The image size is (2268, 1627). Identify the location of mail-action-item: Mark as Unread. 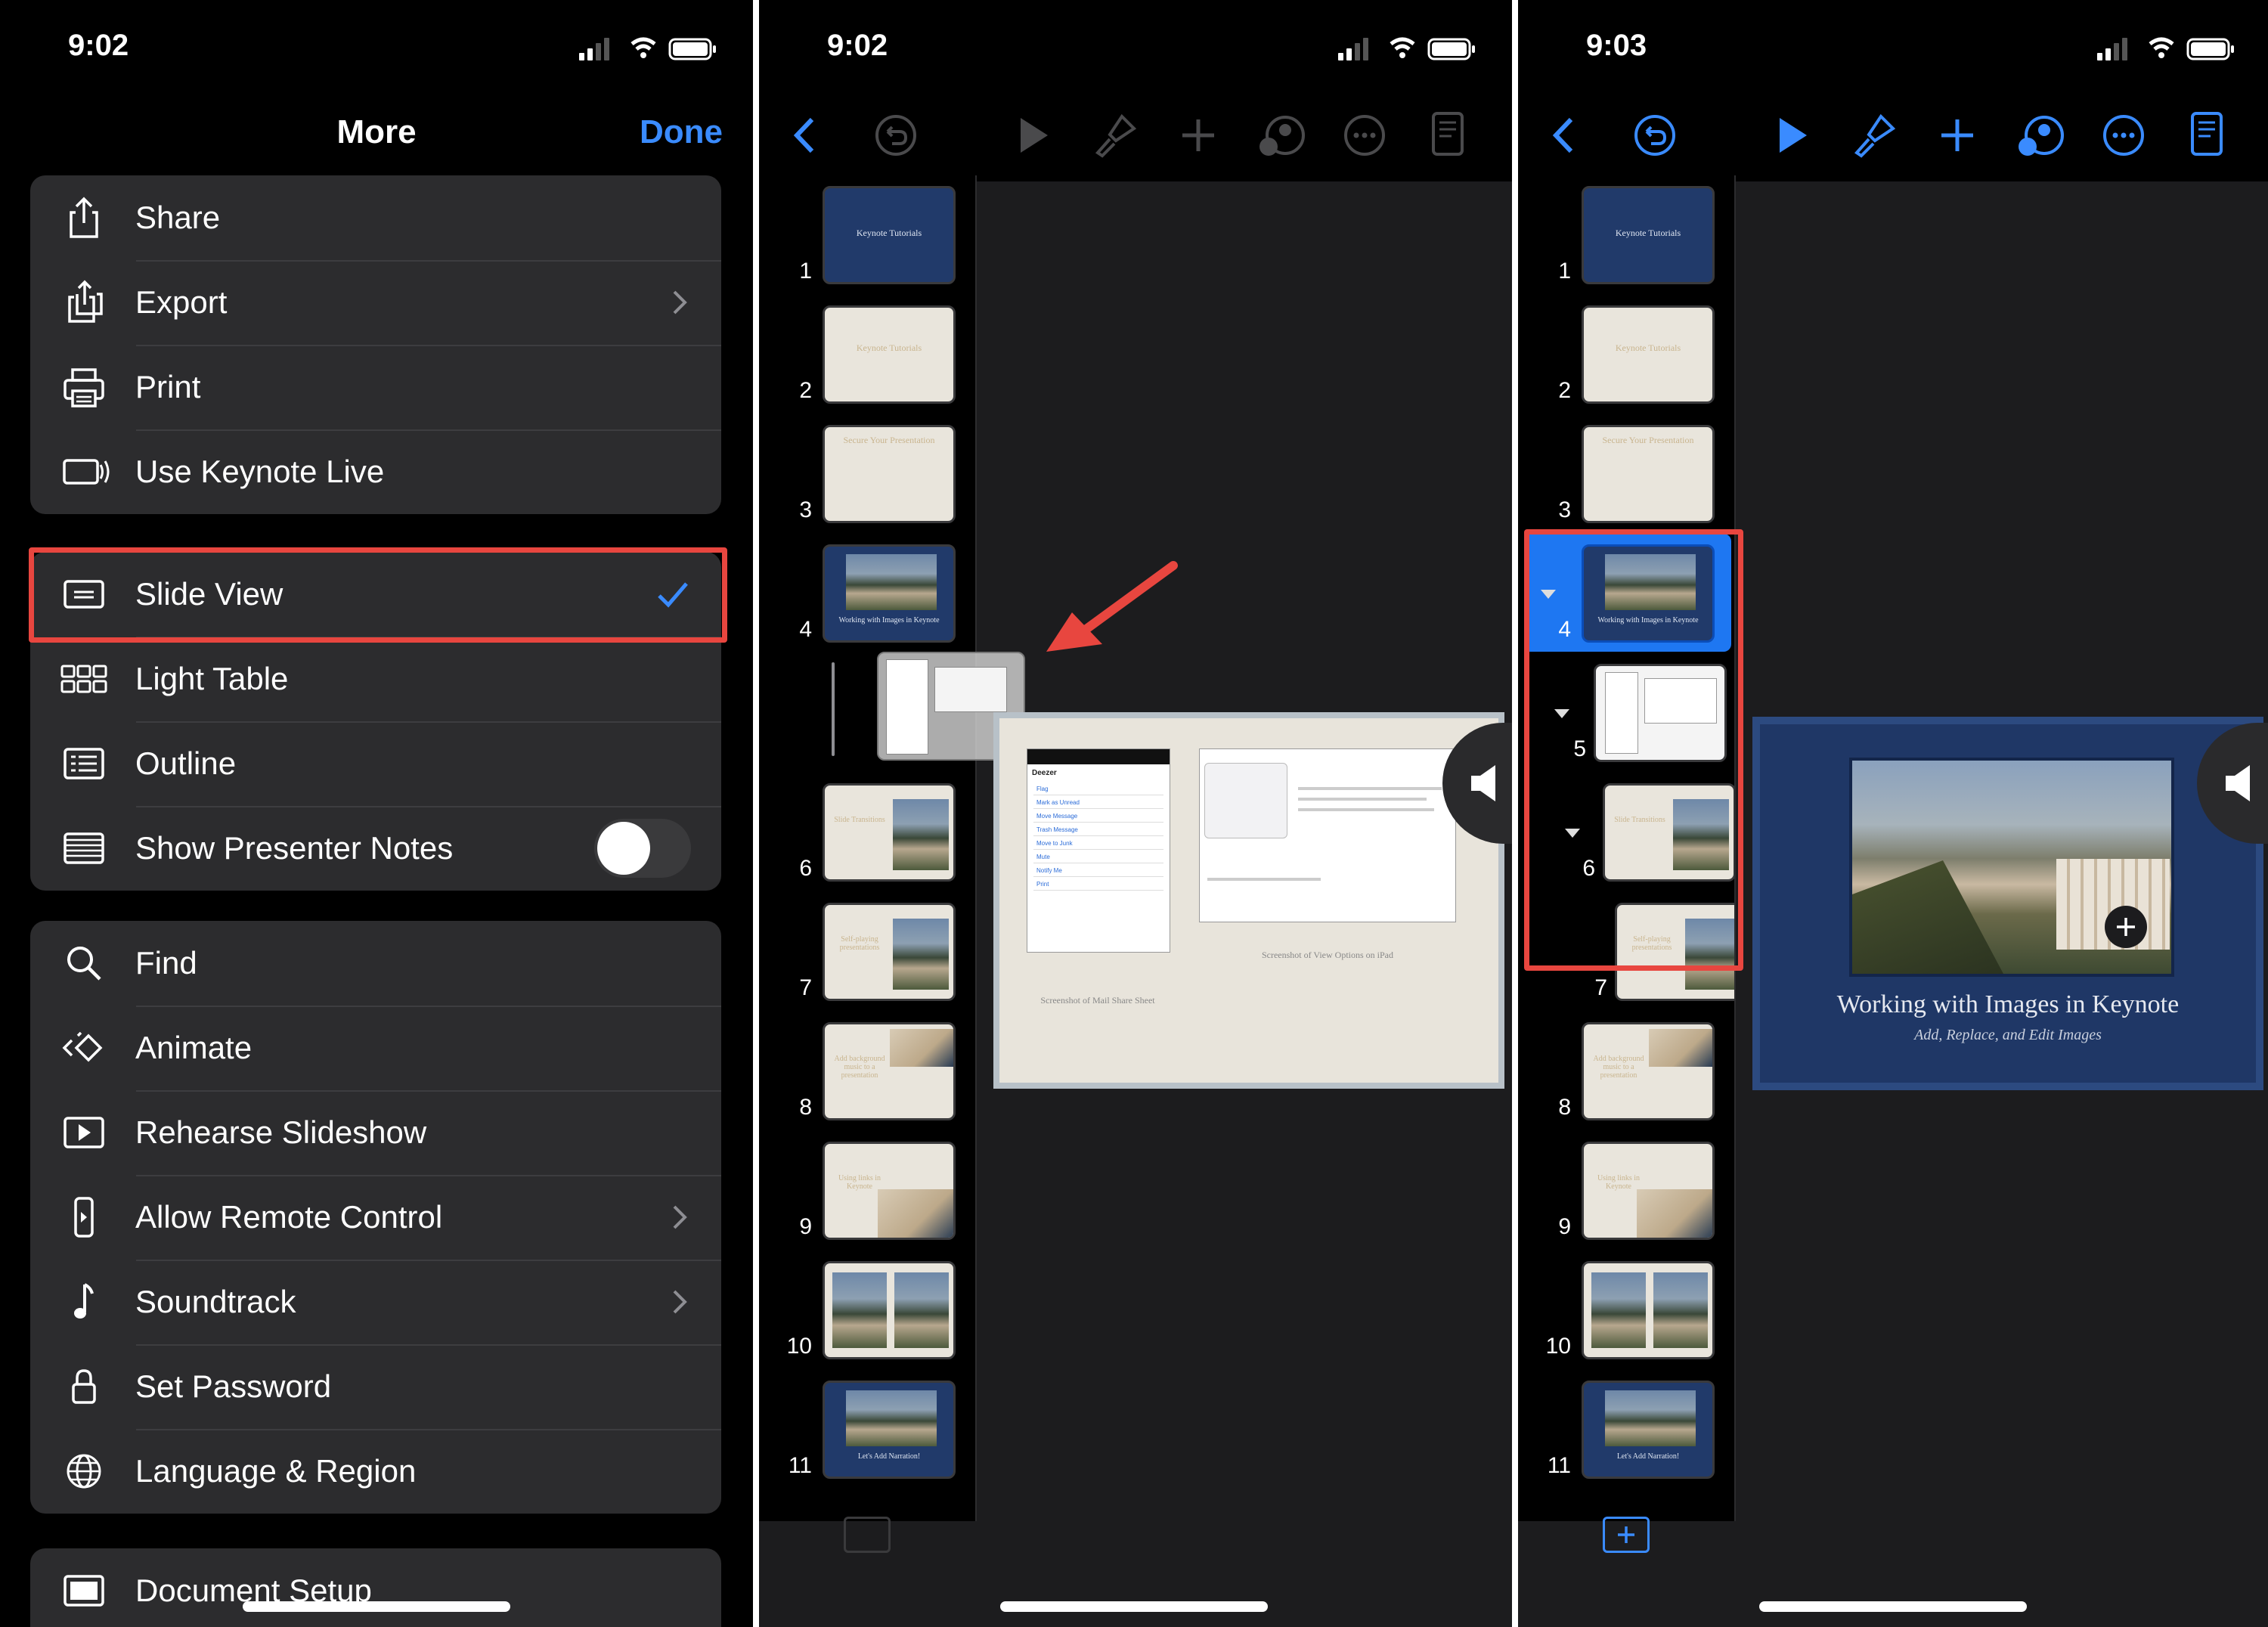
(1098, 803).